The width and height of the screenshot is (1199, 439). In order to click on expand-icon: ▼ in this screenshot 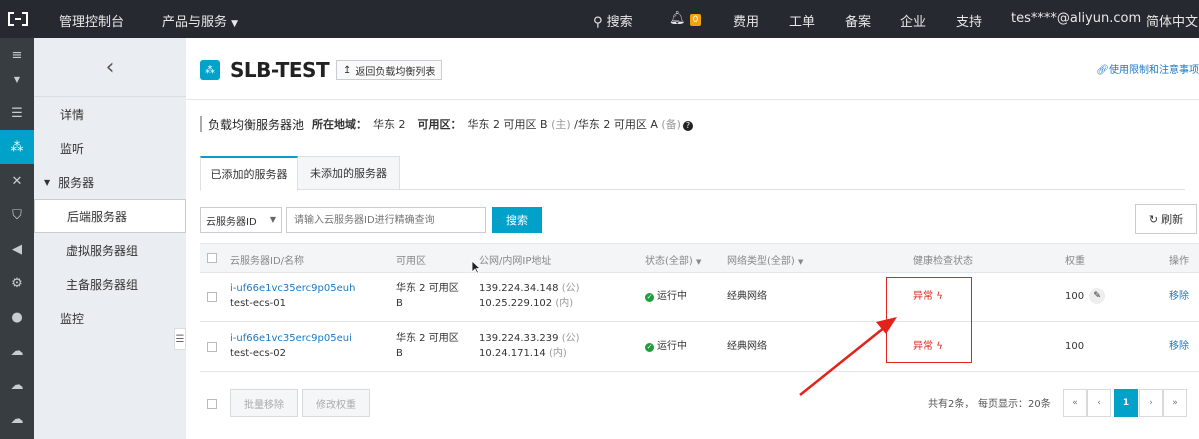, I will do `click(17, 79)`.